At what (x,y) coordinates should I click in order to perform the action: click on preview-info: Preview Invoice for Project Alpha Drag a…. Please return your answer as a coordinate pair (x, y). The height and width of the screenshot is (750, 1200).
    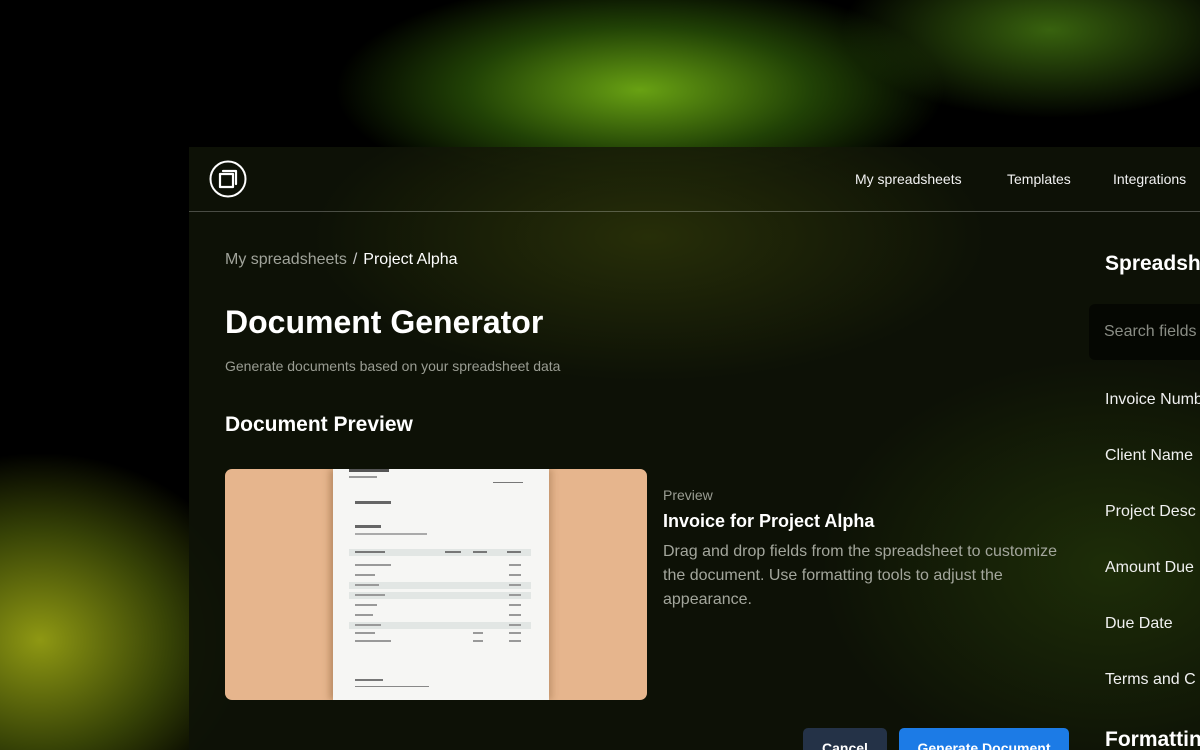
    Looking at the image, I should click on (863, 549).